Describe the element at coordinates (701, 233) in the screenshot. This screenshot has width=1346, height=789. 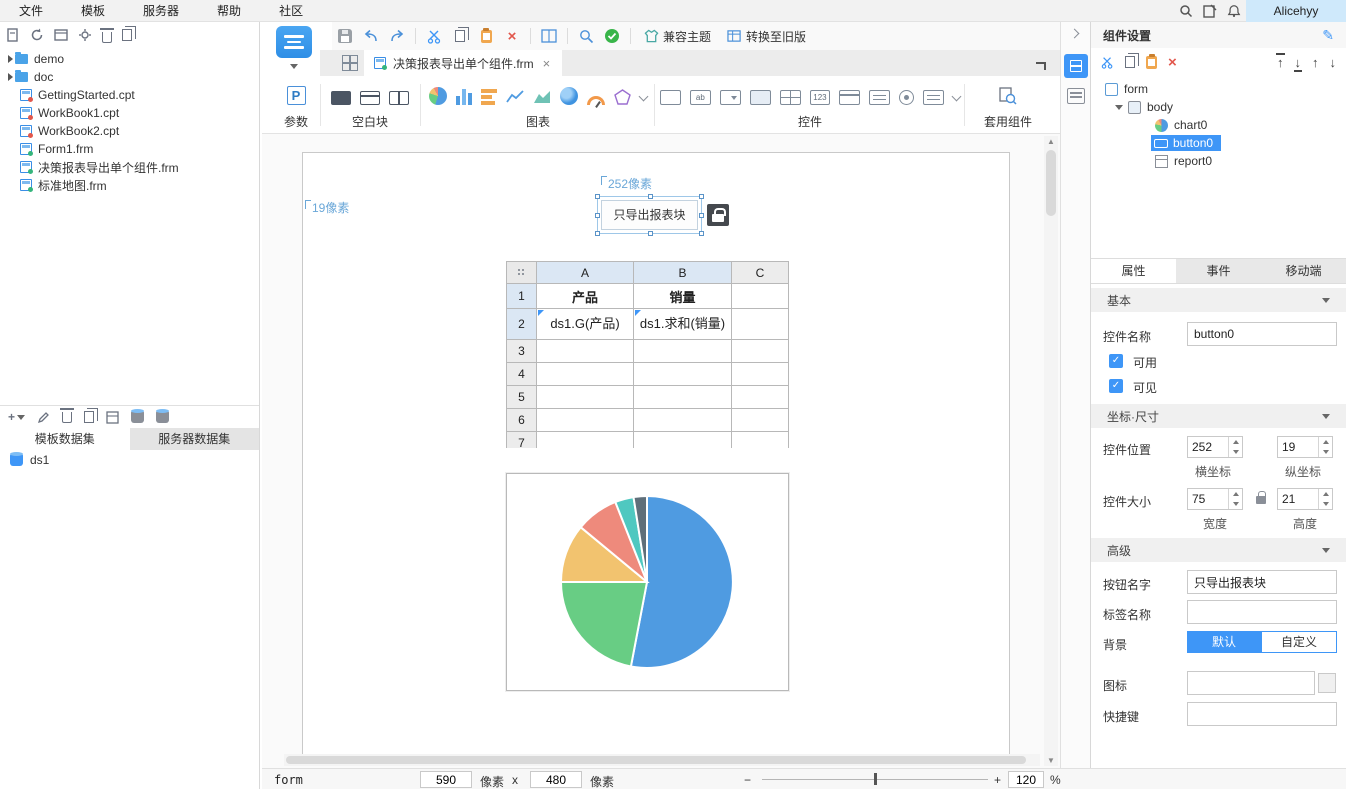
I see `resize-handle-se` at that location.